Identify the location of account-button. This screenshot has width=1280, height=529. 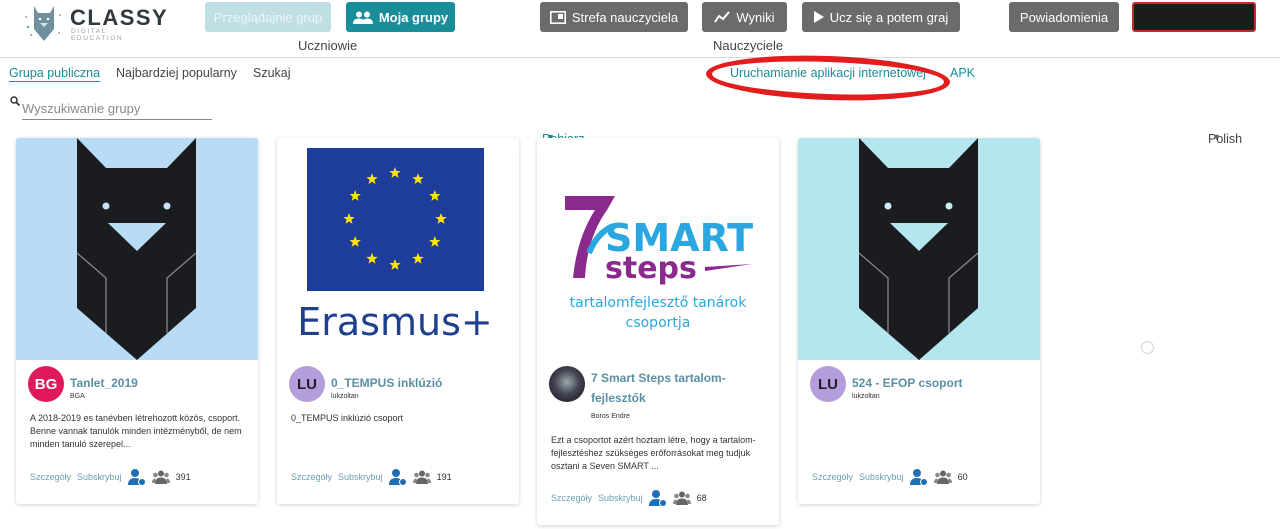
(1194, 17).